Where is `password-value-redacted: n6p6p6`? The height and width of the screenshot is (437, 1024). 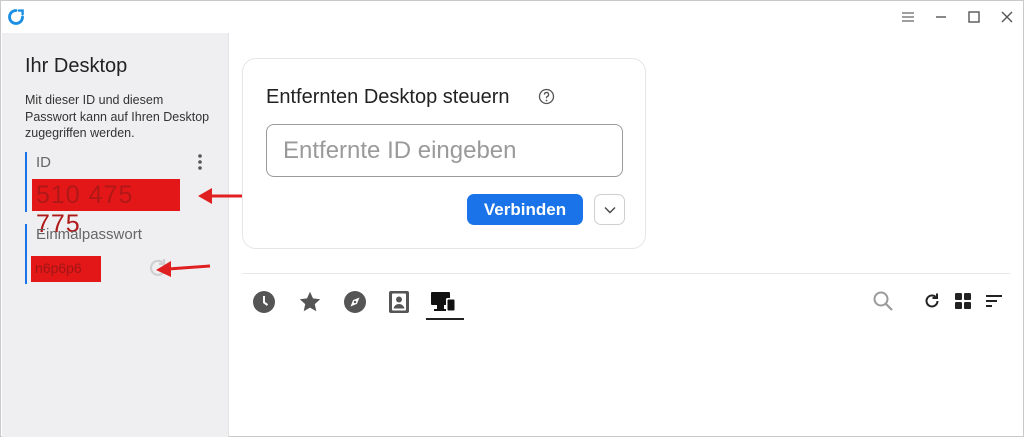 password-value-redacted: n6p6p6 is located at coordinates (66, 269).